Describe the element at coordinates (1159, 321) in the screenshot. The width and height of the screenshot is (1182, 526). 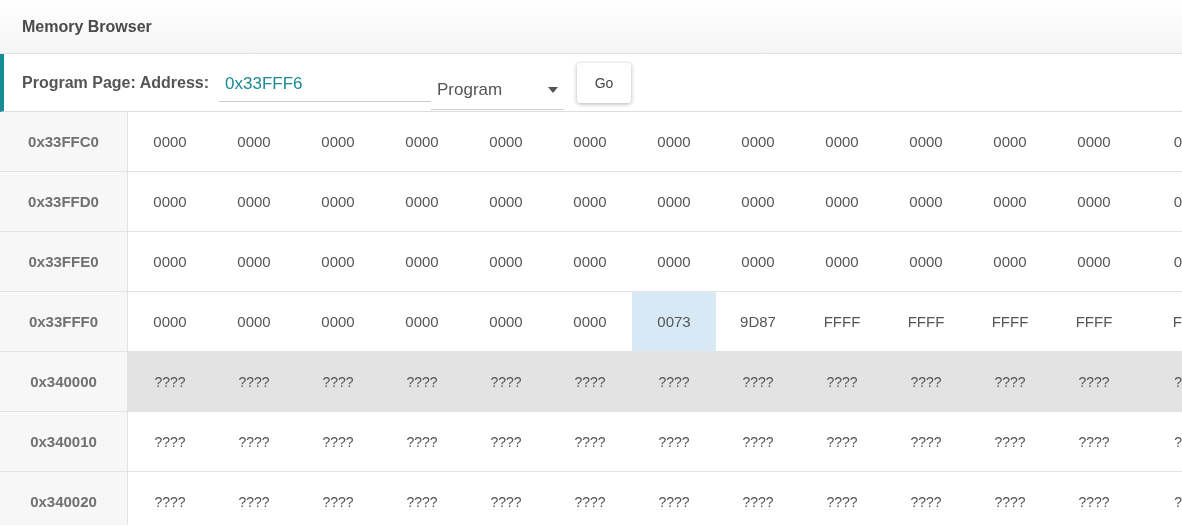
I see `memory-cell: F` at that location.